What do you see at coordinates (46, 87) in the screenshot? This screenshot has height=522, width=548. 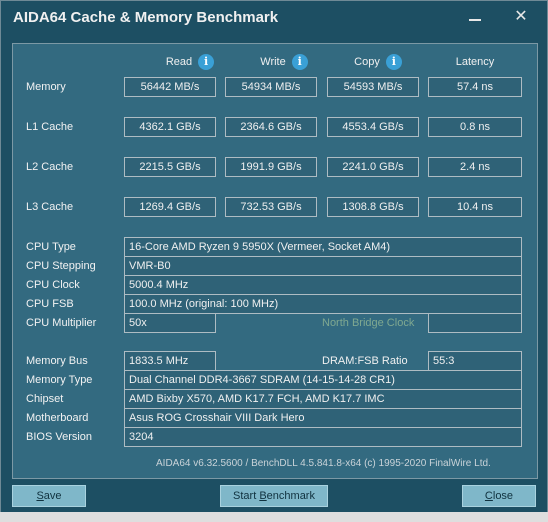 I see `memory-label: Memory` at bounding box center [46, 87].